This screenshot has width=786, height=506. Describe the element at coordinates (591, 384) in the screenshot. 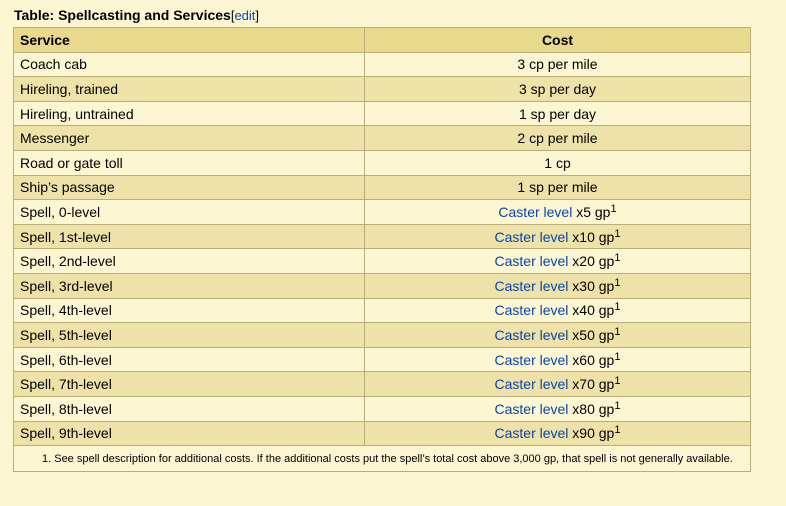

I see `cost-multiplier: x70 gp` at that location.